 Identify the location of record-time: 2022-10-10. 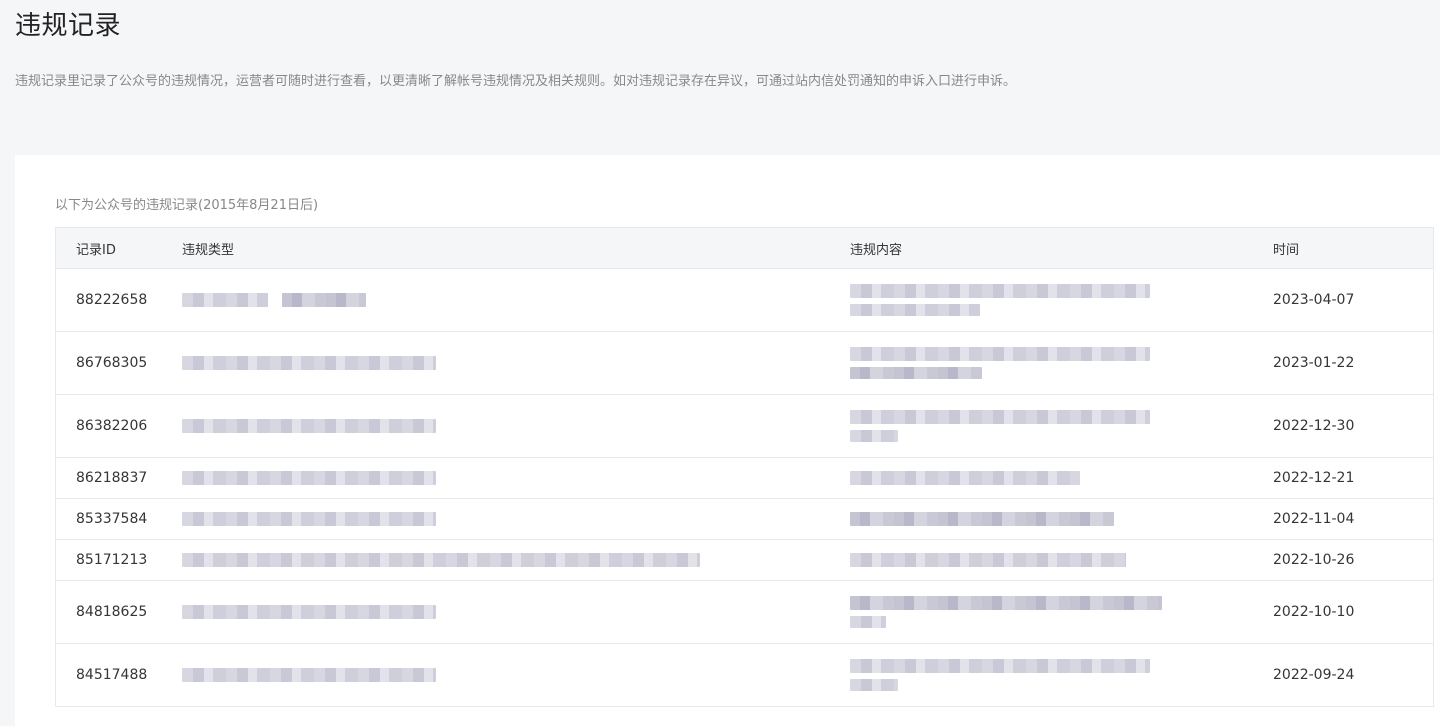
(1314, 612).